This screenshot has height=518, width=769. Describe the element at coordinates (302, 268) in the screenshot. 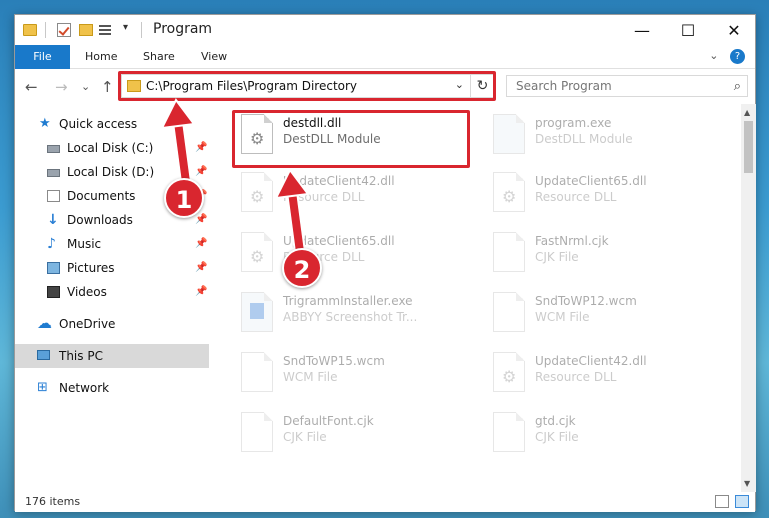

I see `step-2-callout: 2` at that location.